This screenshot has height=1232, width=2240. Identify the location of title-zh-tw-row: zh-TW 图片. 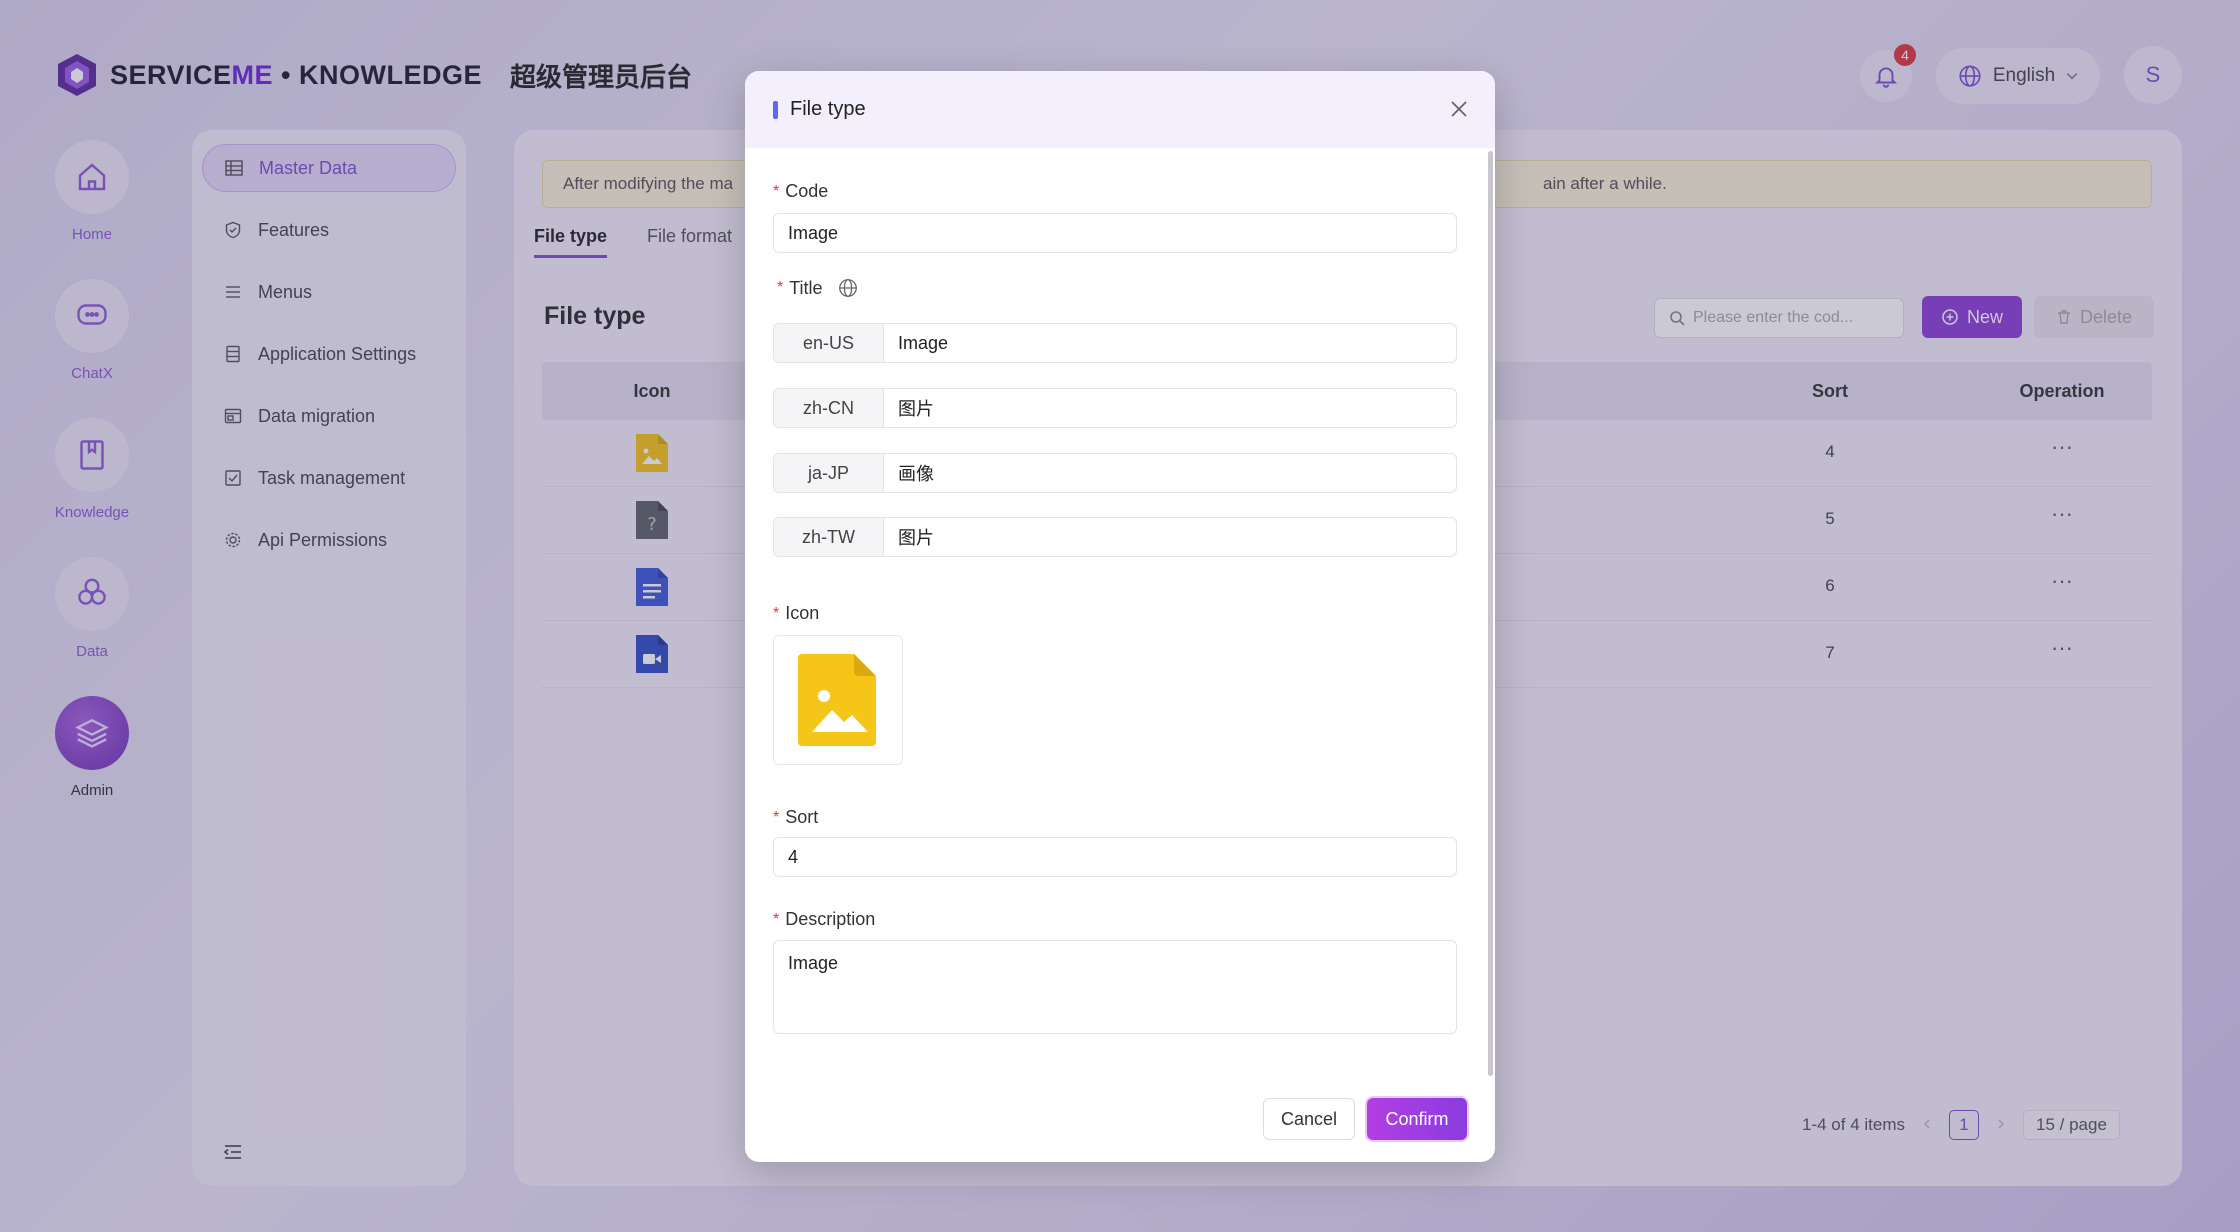
(1115, 537).